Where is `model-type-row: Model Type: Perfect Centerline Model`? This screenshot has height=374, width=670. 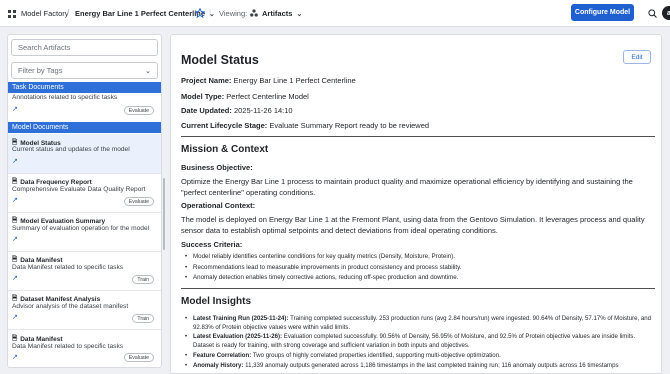 model-type-row: Model Type: Perfect Centerline Model is located at coordinates (245, 96).